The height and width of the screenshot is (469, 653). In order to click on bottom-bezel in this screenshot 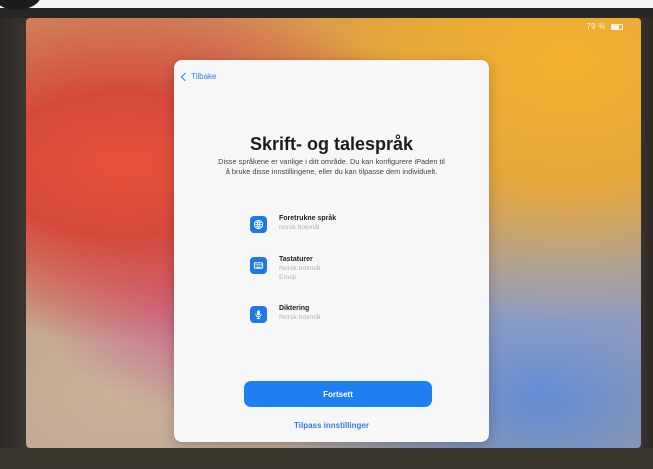, I will do `click(326, 458)`.